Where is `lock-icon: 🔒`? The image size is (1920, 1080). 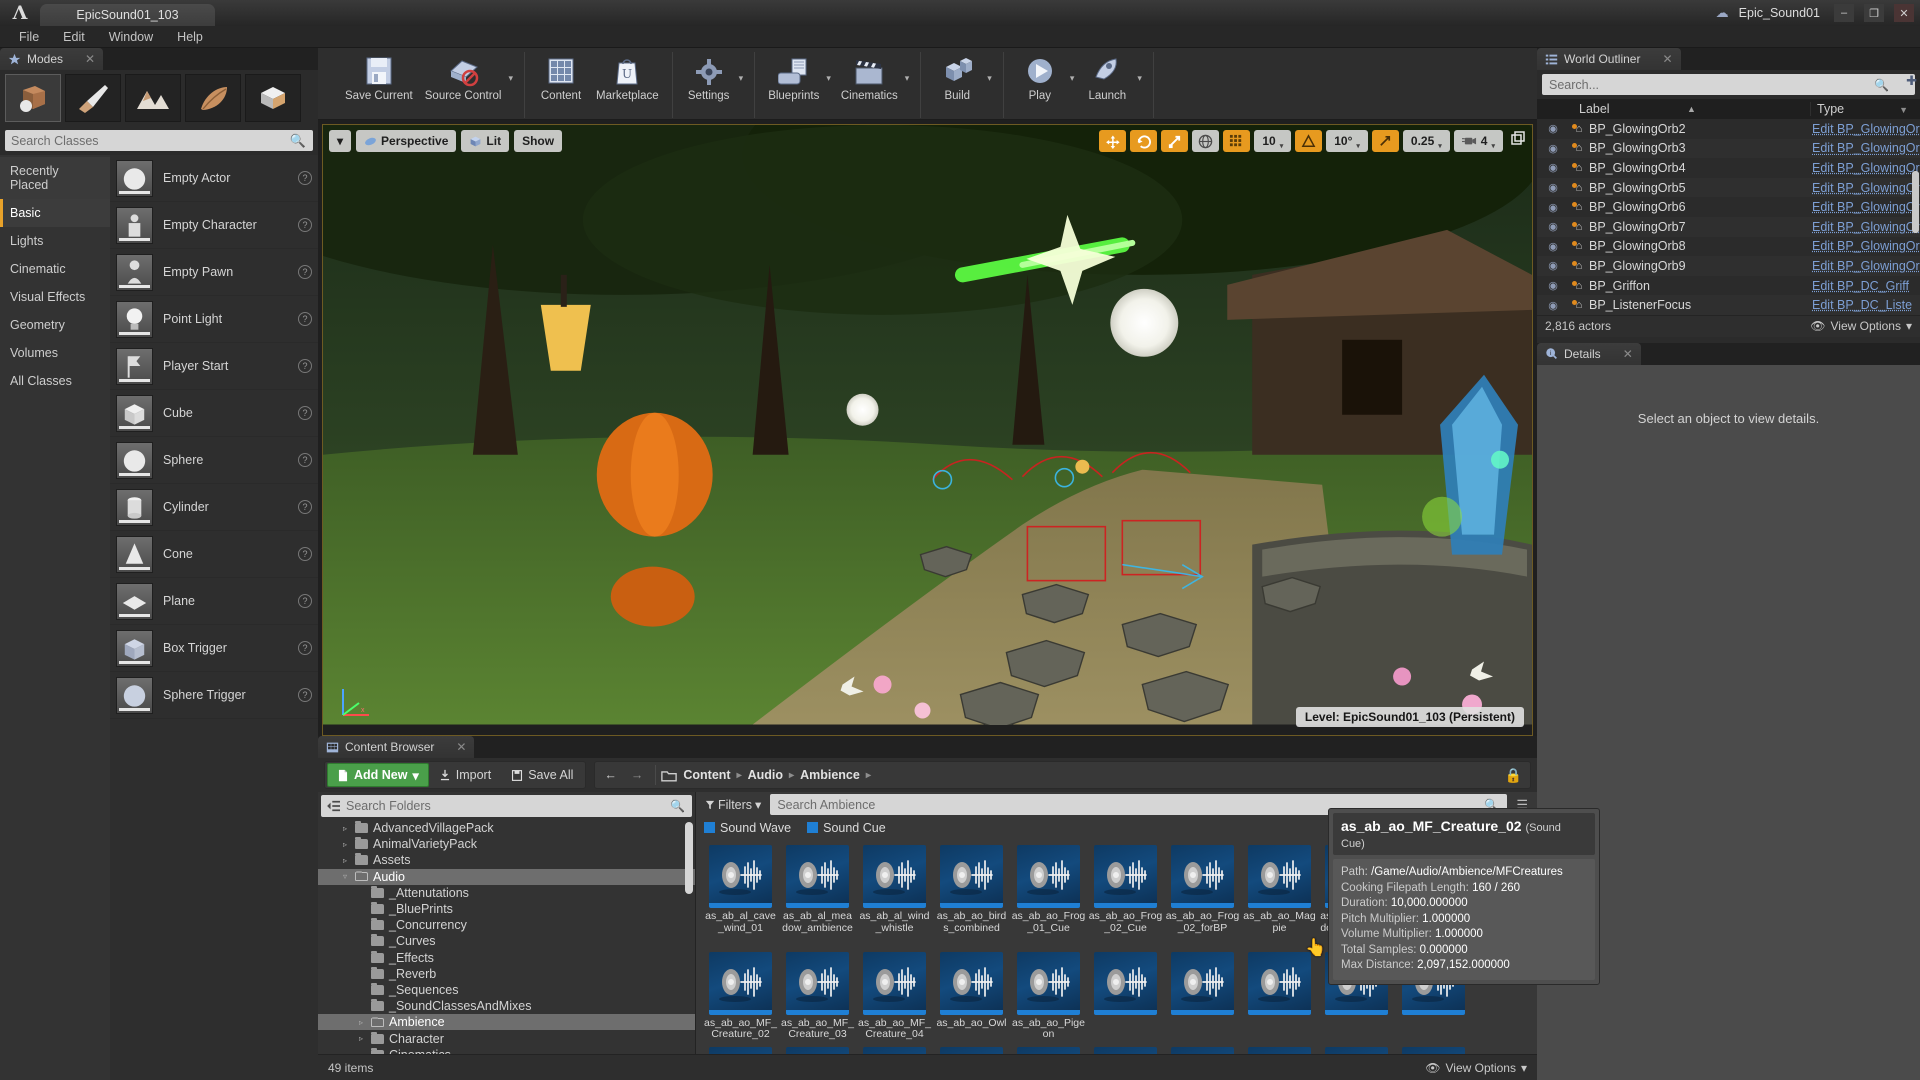
lock-icon: 🔒 is located at coordinates (1516, 775).